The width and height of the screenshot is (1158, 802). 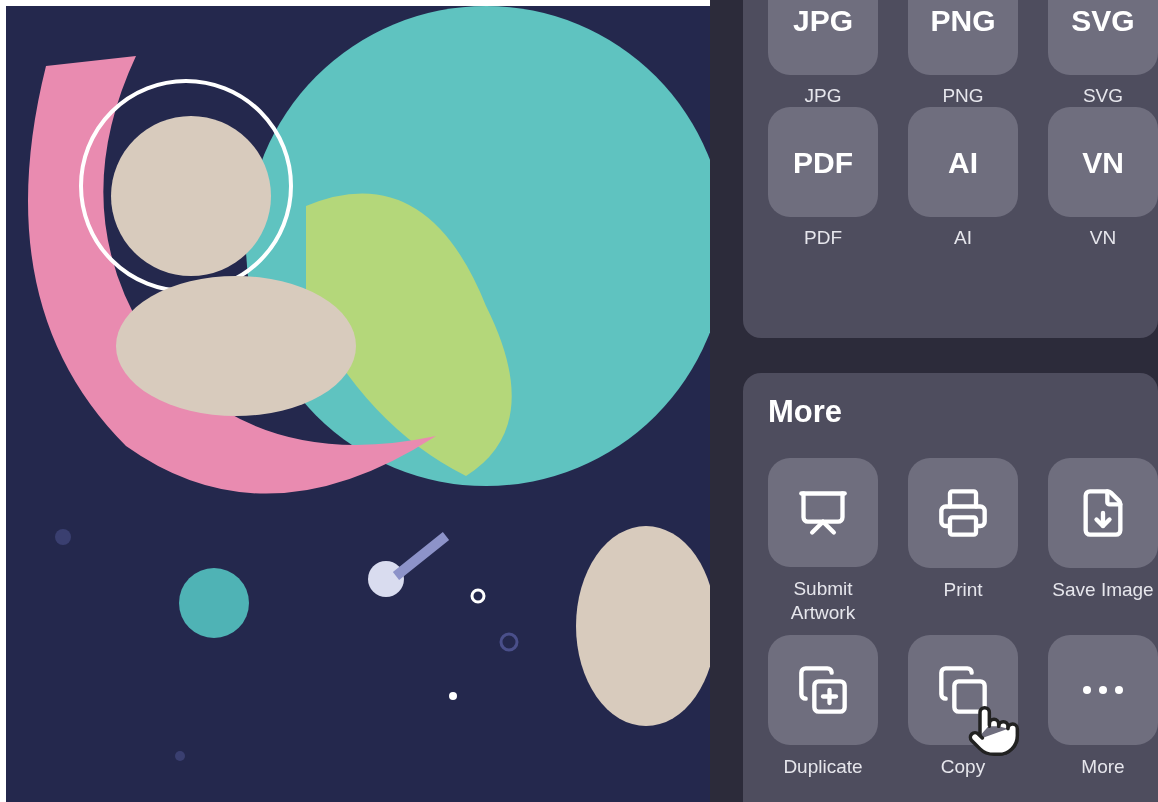 I want to click on hand-pointer-icon, so click(x=994, y=731).